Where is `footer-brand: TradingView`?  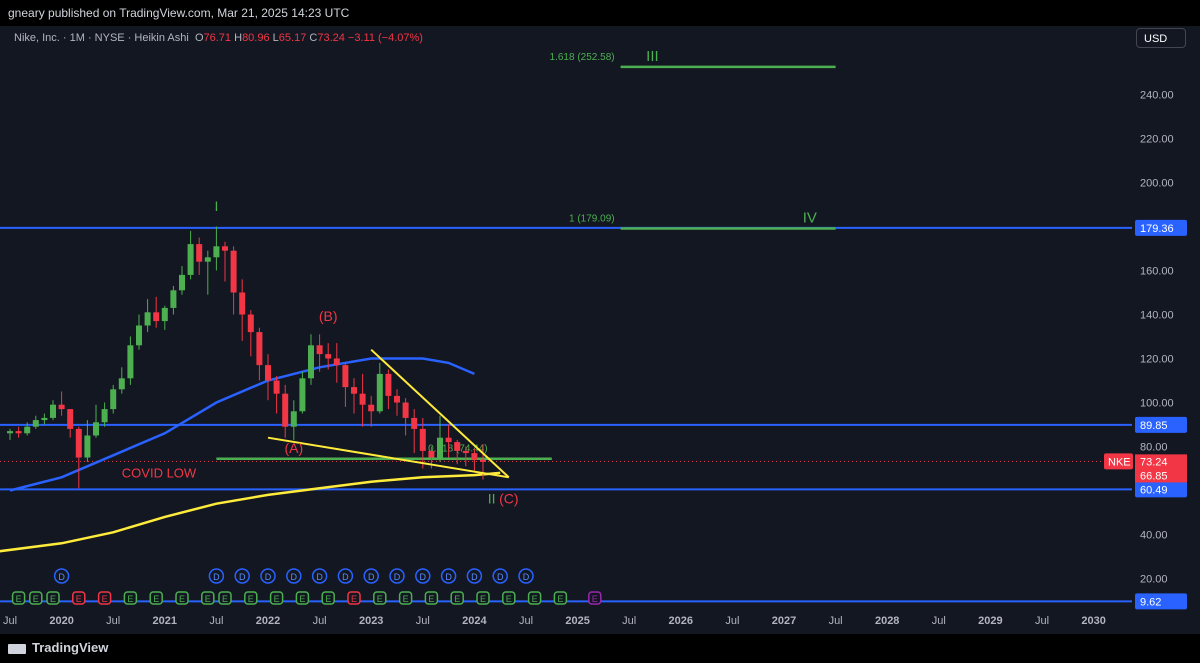 footer-brand: TradingView is located at coordinates (70, 647).